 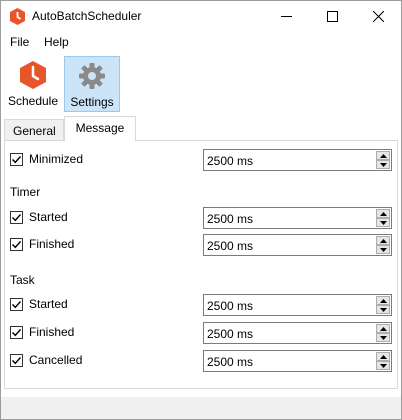 What do you see at coordinates (33, 101) in the screenshot?
I see `schedule-label: Schedule` at bounding box center [33, 101].